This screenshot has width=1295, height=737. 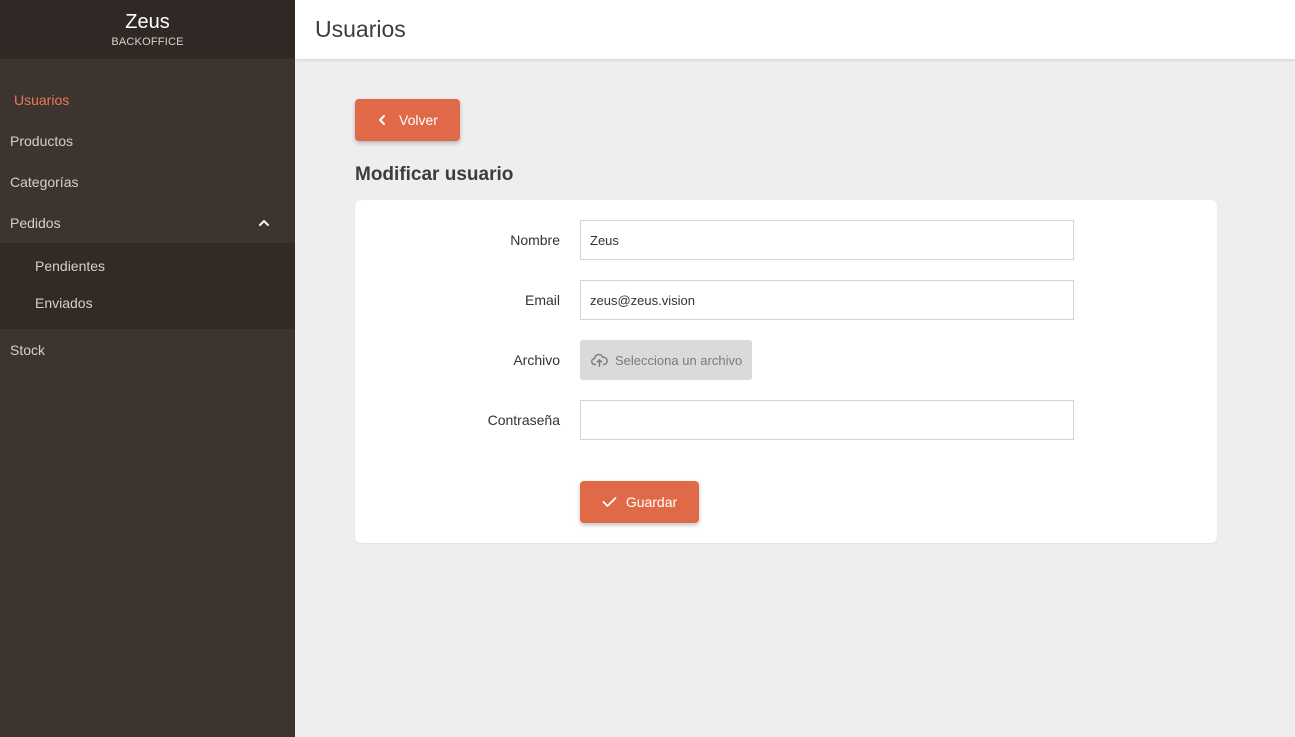 I want to click on back-button: Volver, so click(x=407, y=120).